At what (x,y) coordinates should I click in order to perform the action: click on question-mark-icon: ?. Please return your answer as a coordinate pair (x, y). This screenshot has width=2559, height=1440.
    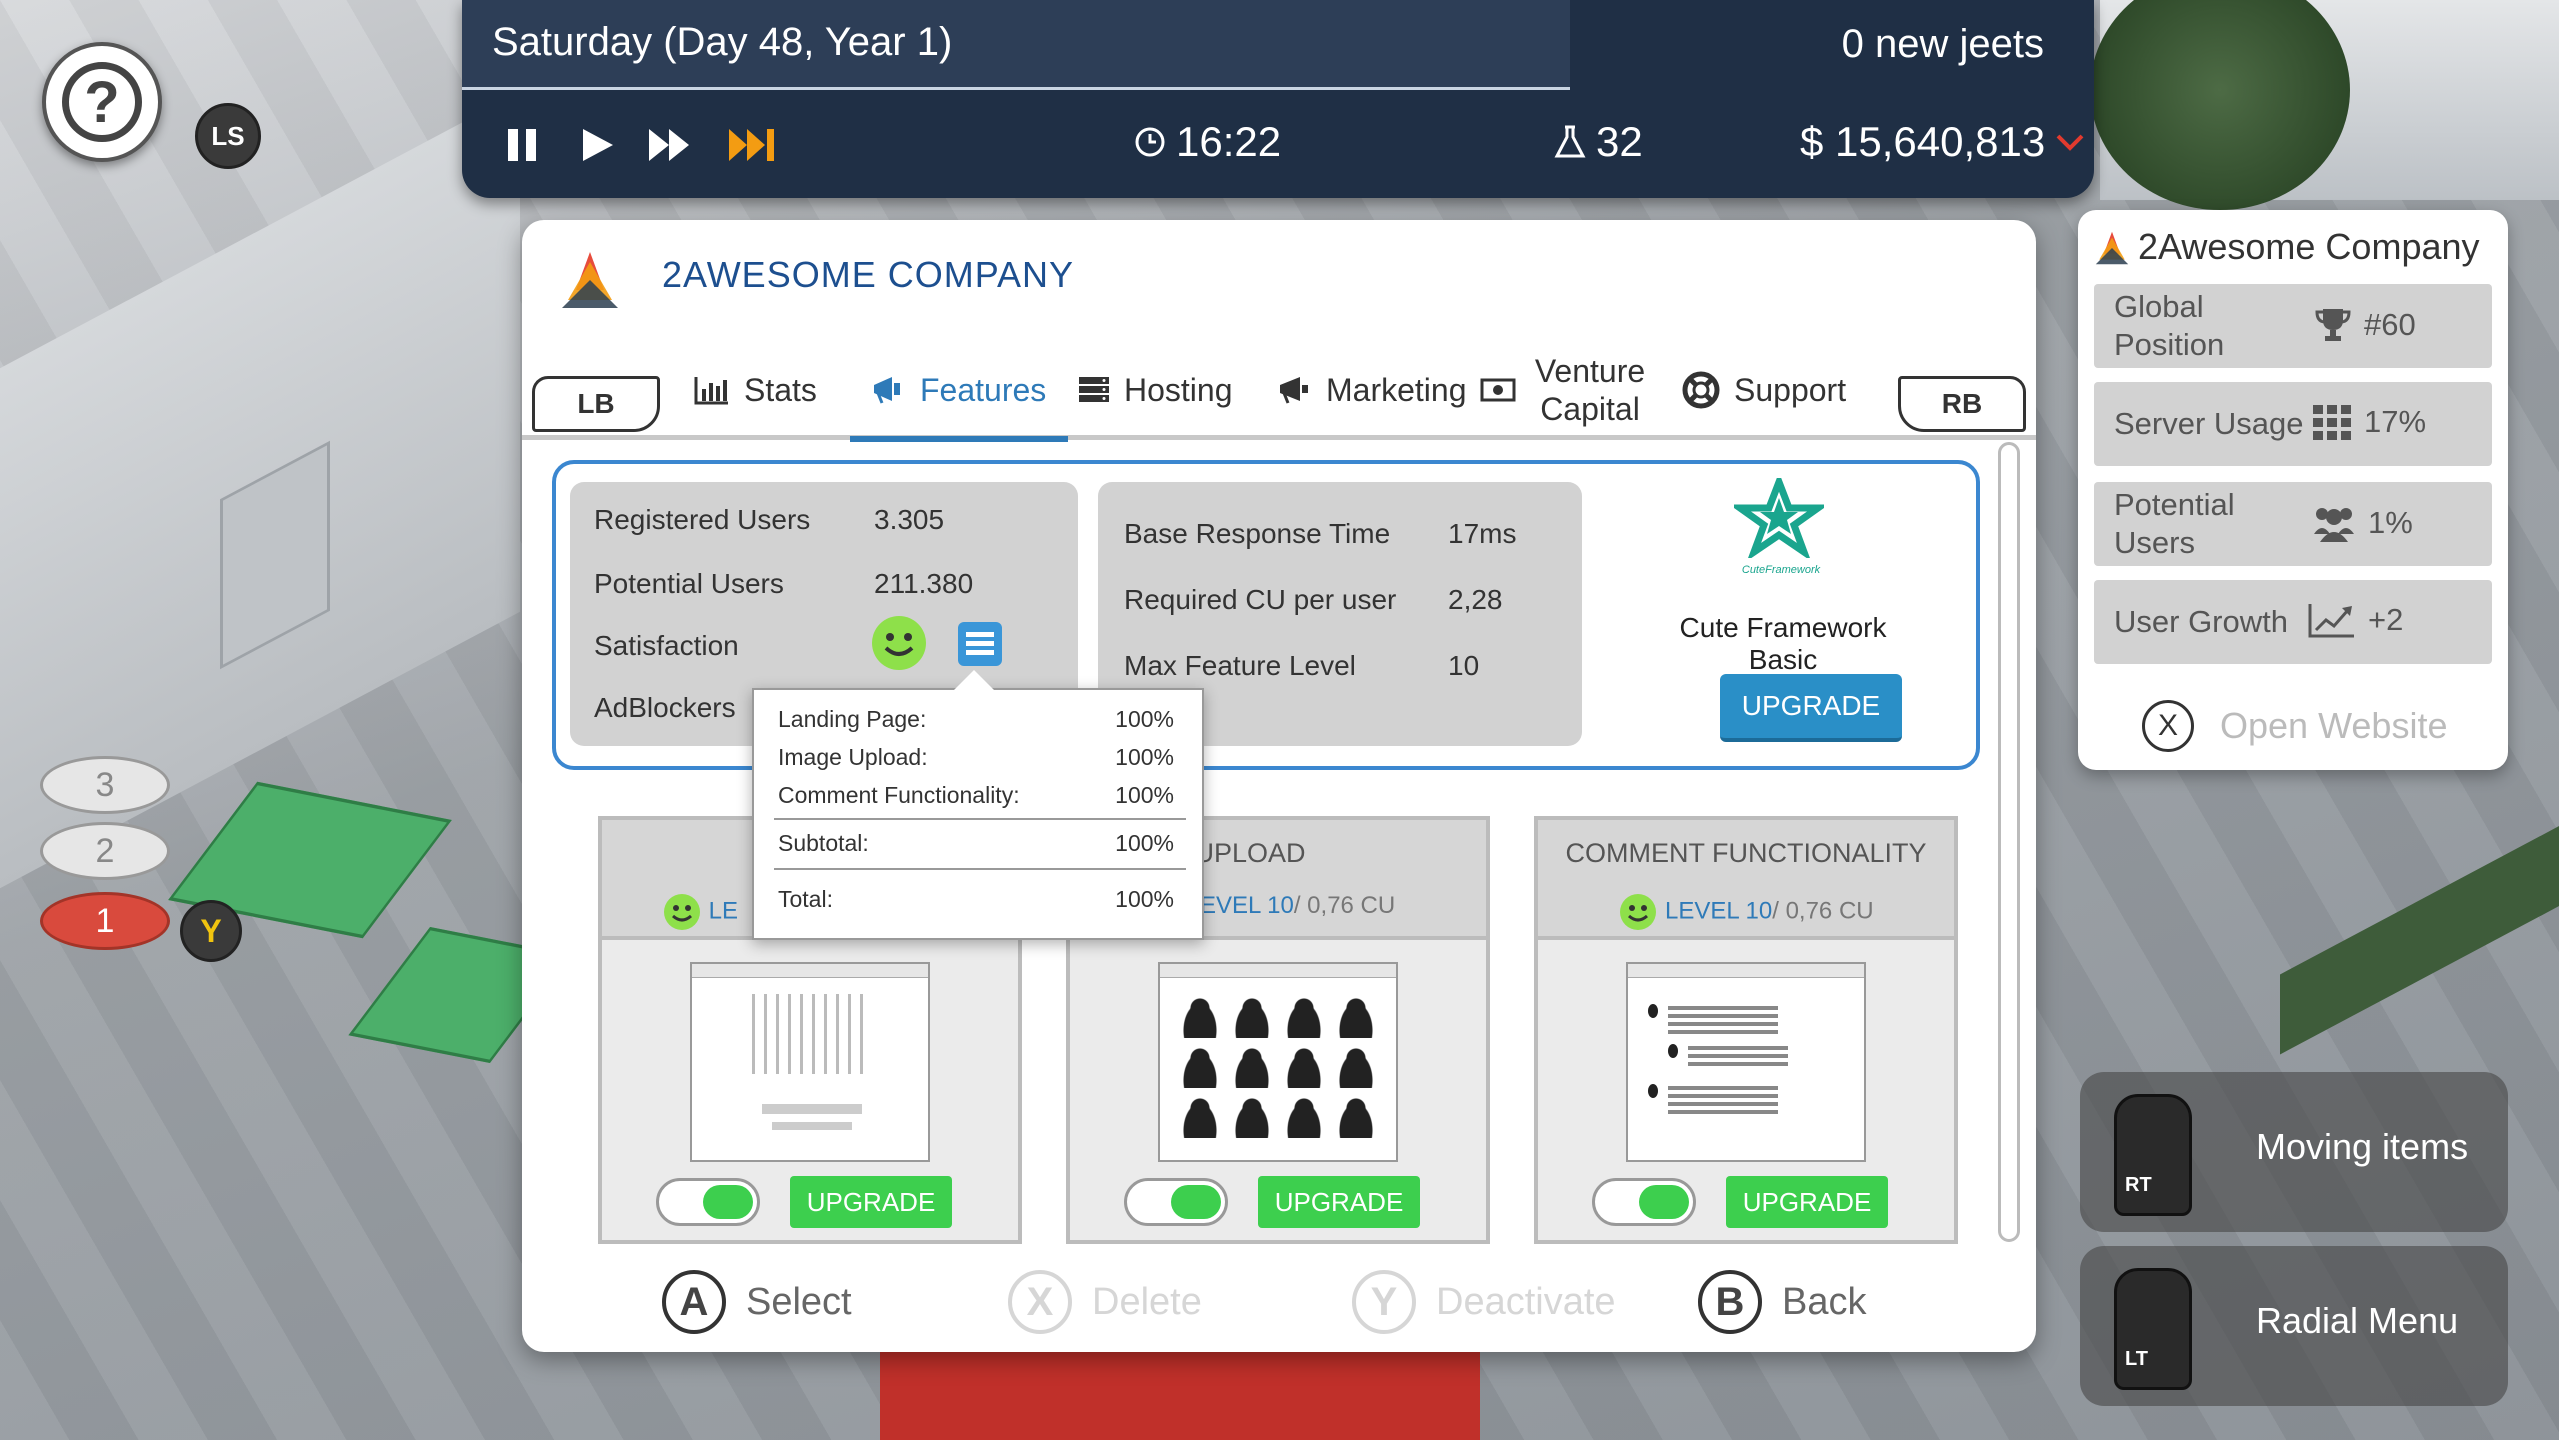
    Looking at the image, I should click on (102, 102).